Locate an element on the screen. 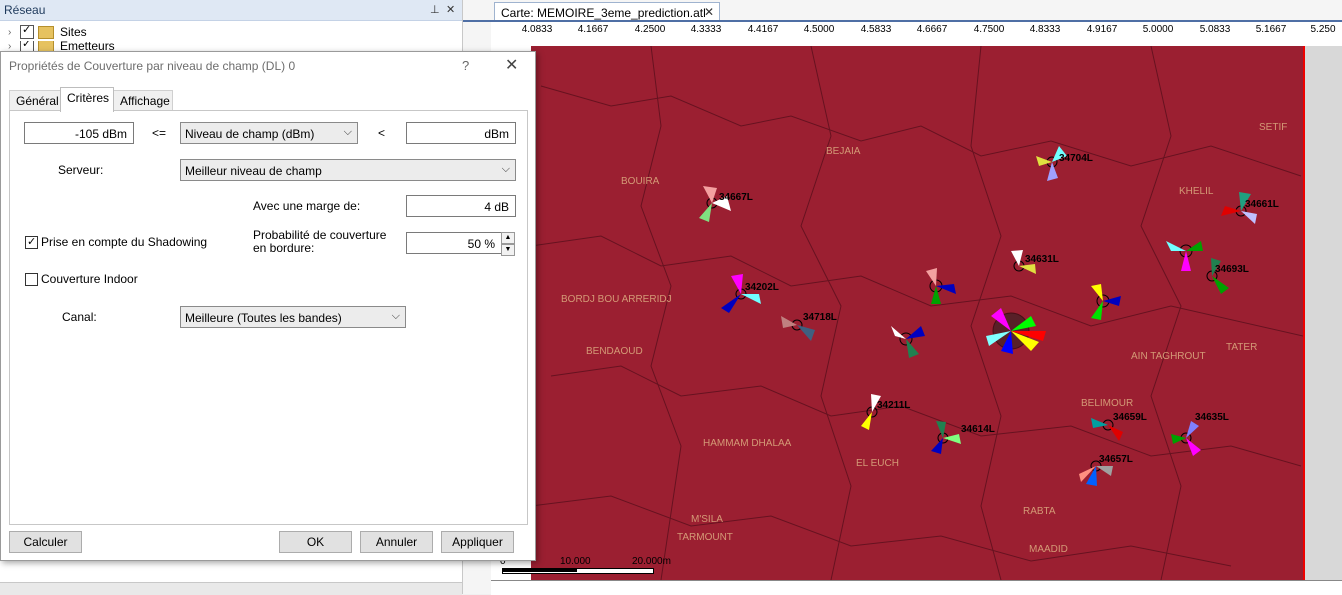  tab-general: Général is located at coordinates (35, 100).